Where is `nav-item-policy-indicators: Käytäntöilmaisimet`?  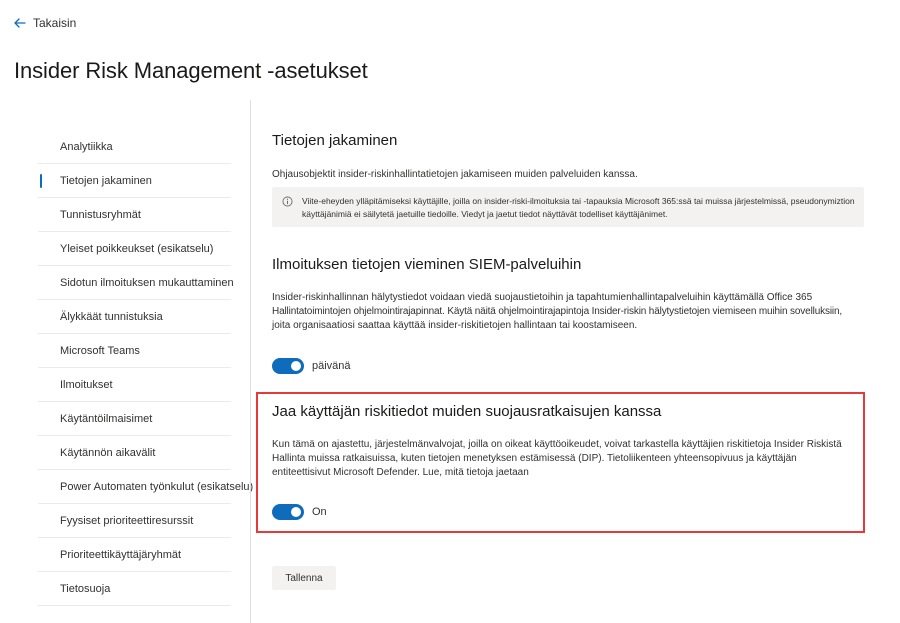 nav-item-policy-indicators: Käytäntöilmaisimet is located at coordinates (134, 419).